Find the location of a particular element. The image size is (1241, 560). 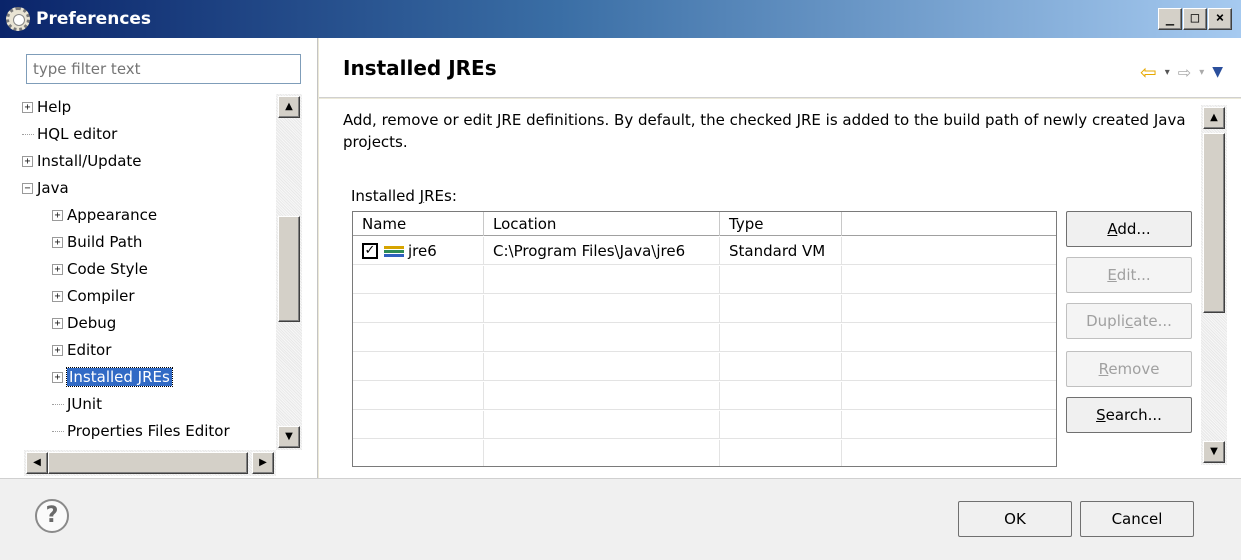

tree-item-label: HQL editor is located at coordinates (77, 134).